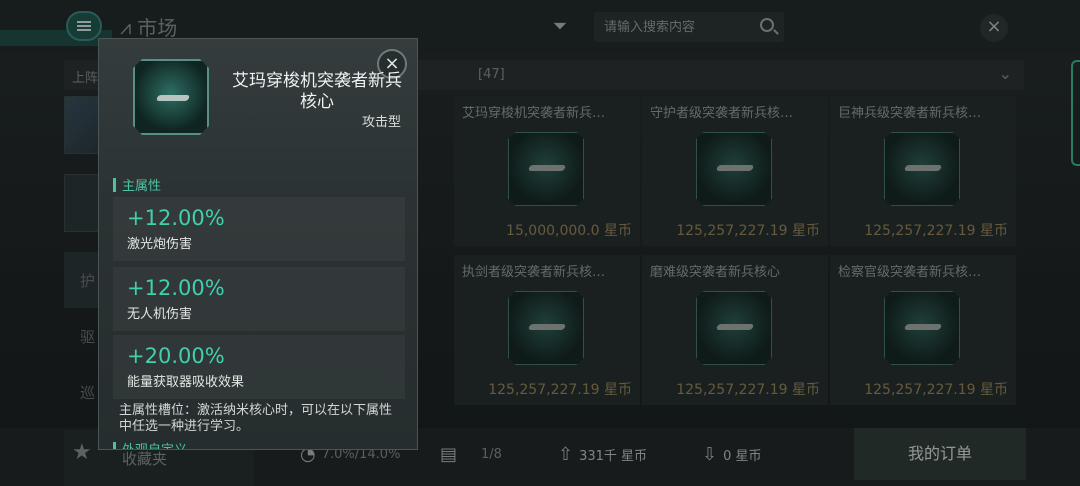 This screenshot has height=486, width=1080. I want to click on section-label: 外观自定义, so click(154, 444).